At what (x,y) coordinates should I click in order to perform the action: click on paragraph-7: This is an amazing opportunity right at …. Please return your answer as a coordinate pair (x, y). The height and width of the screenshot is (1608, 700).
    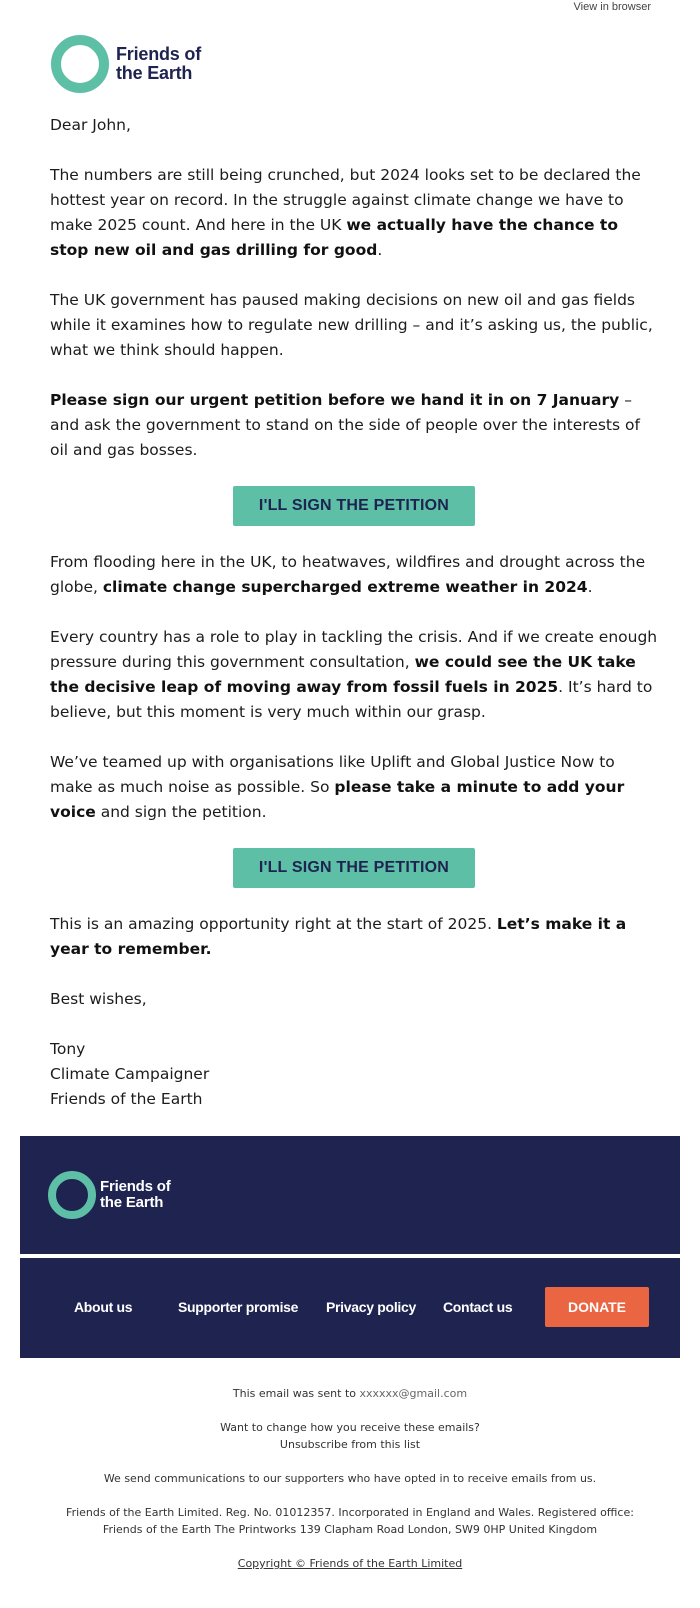
    Looking at the image, I should click on (354, 937).